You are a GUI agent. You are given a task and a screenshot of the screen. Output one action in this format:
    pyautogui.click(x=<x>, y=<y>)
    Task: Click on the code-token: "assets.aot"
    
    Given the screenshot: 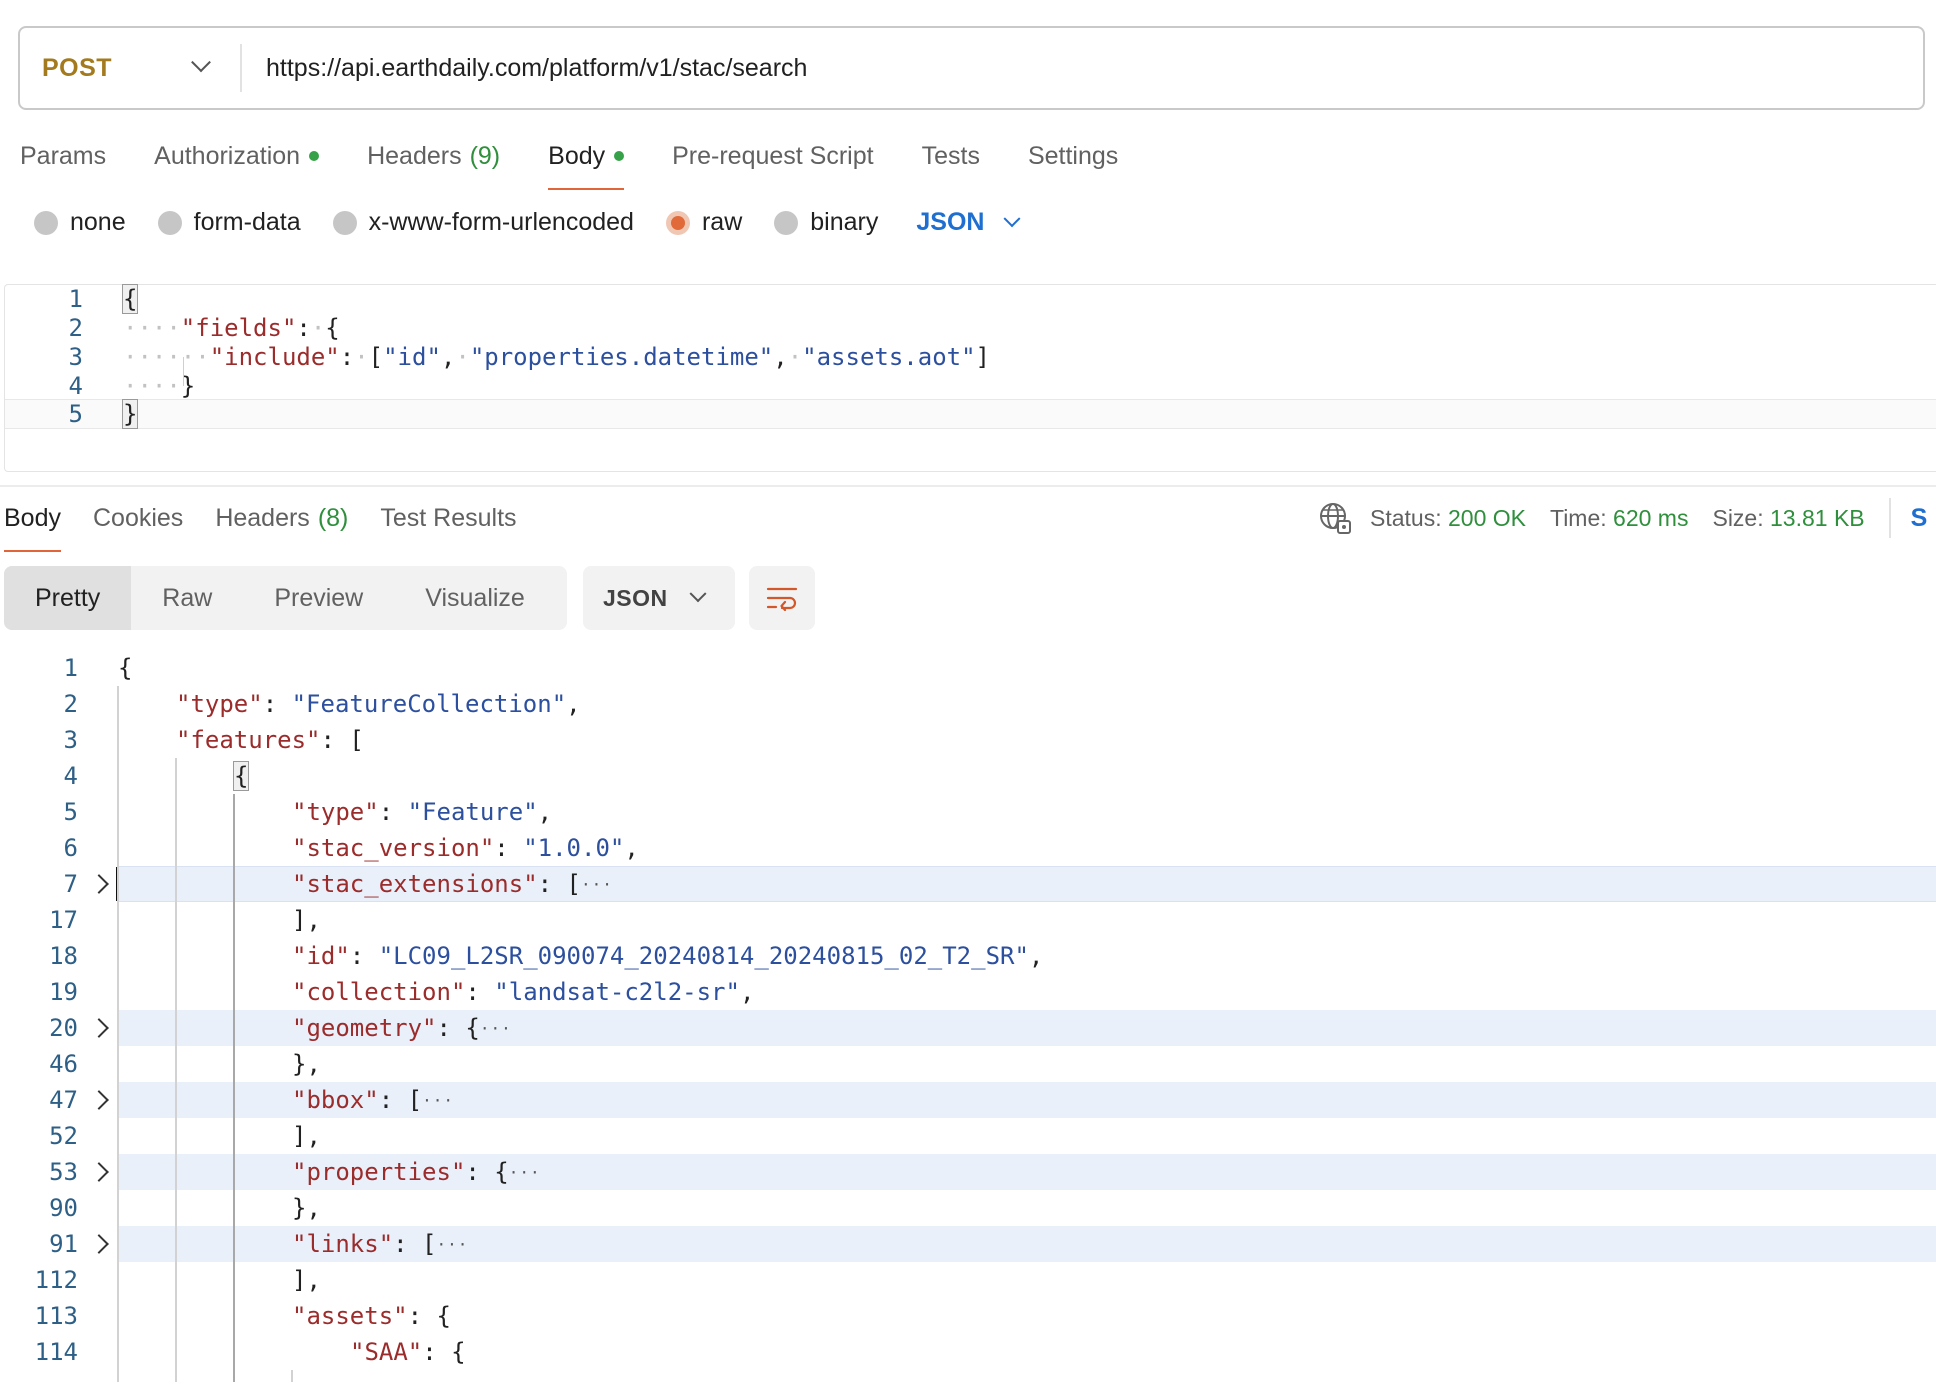 What is the action you would take?
    pyautogui.click(x=889, y=357)
    